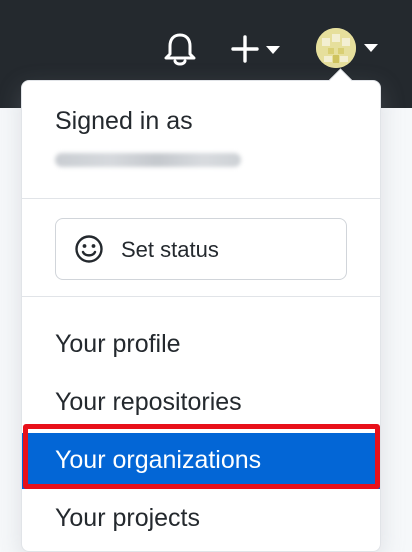 The image size is (412, 552). I want to click on user-menu-button, so click(347, 48).